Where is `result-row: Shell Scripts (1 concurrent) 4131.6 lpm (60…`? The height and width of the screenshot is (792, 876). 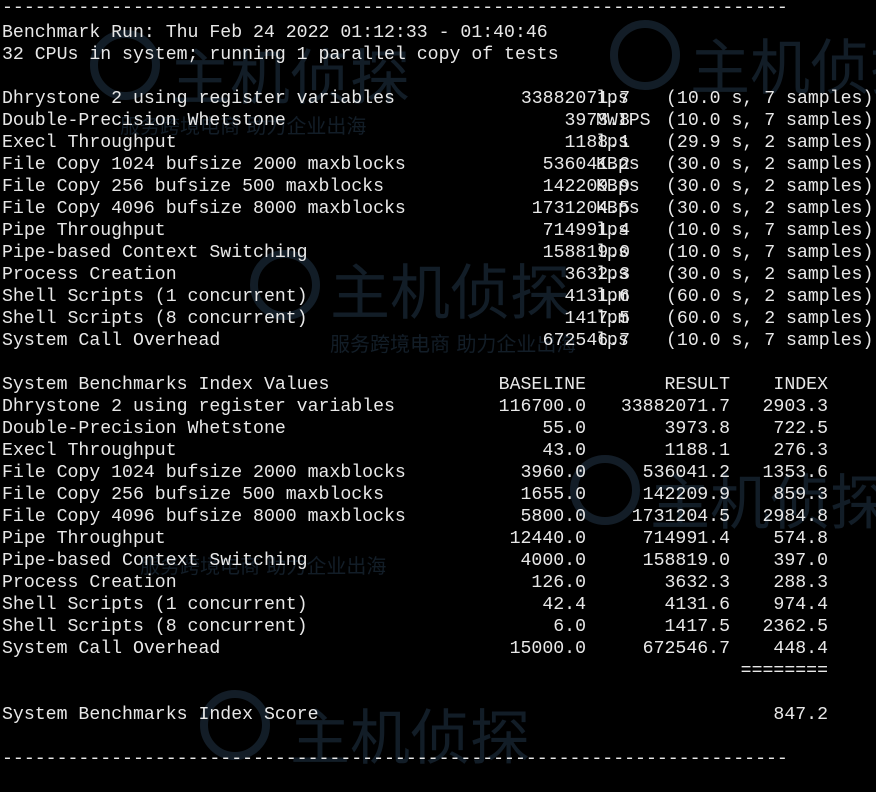 result-row: Shell Scripts (1 concurrent) 4131.6 lpm (60… is located at coordinates (439, 297).